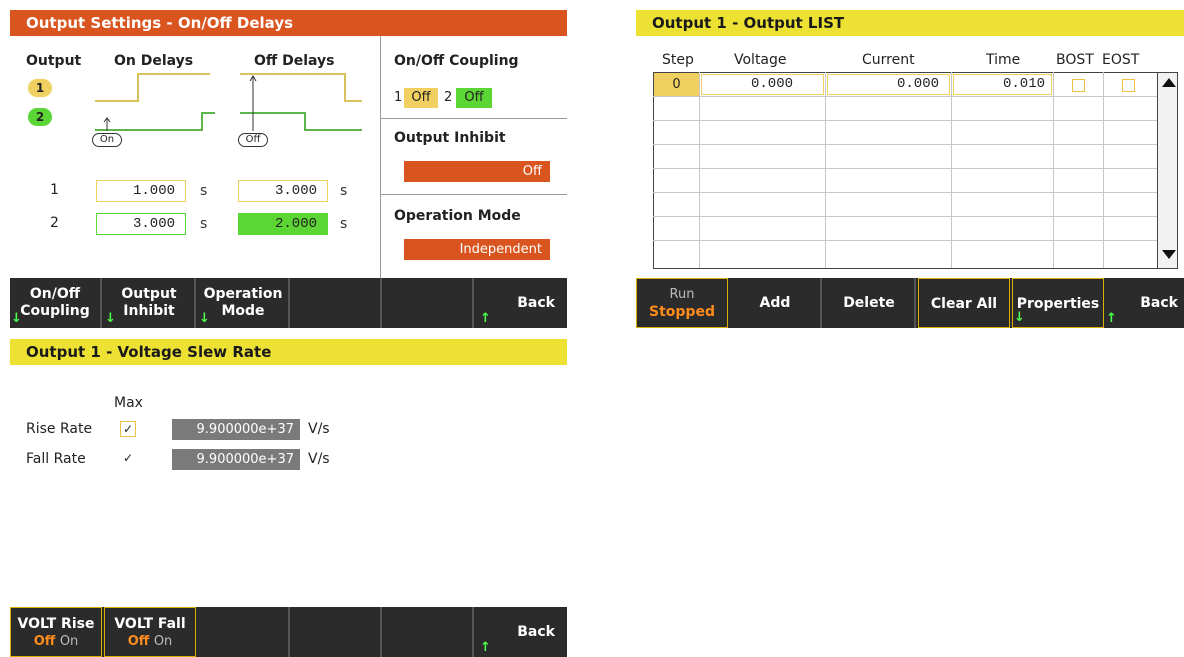 The height and width of the screenshot is (657, 1184). What do you see at coordinates (55, 294) in the screenshot?
I see `coupling-softkey-line1: On/Off` at bounding box center [55, 294].